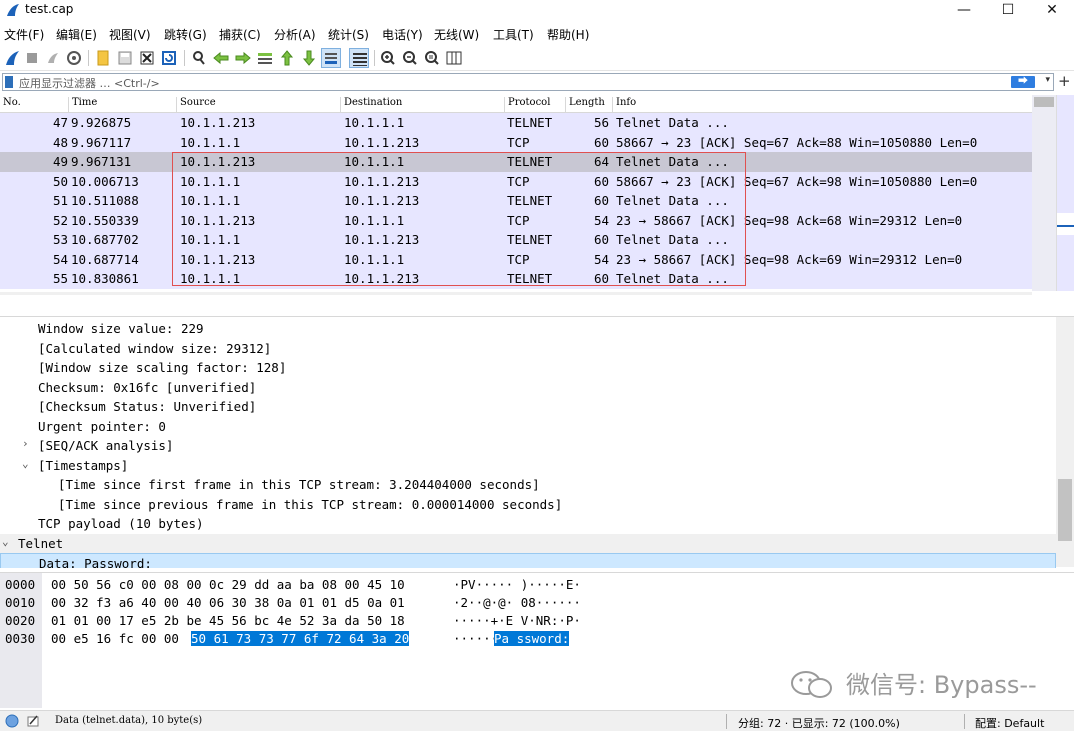  Describe the element at coordinates (20, 602) in the screenshot. I see `hex-offset: 0010` at that location.